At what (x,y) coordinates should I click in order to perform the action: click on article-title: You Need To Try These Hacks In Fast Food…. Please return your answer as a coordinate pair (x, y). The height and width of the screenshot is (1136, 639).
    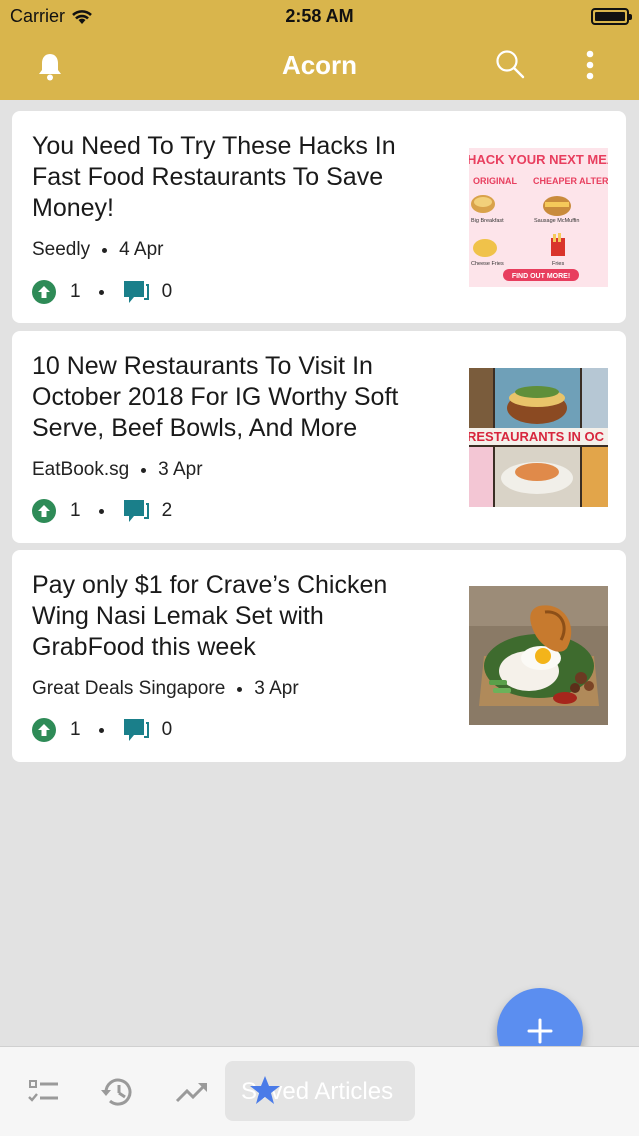
    Looking at the image, I should click on (237, 177).